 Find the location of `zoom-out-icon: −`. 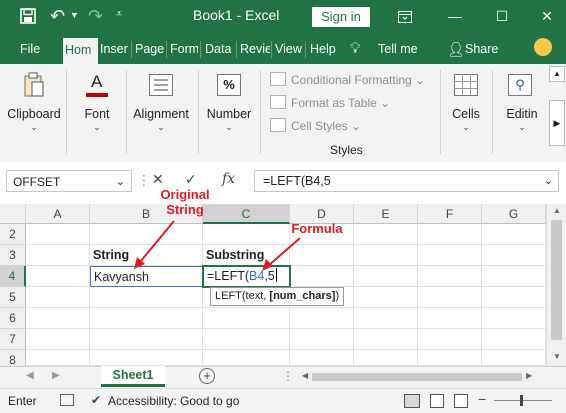

zoom-out-icon: − is located at coordinates (482, 399).